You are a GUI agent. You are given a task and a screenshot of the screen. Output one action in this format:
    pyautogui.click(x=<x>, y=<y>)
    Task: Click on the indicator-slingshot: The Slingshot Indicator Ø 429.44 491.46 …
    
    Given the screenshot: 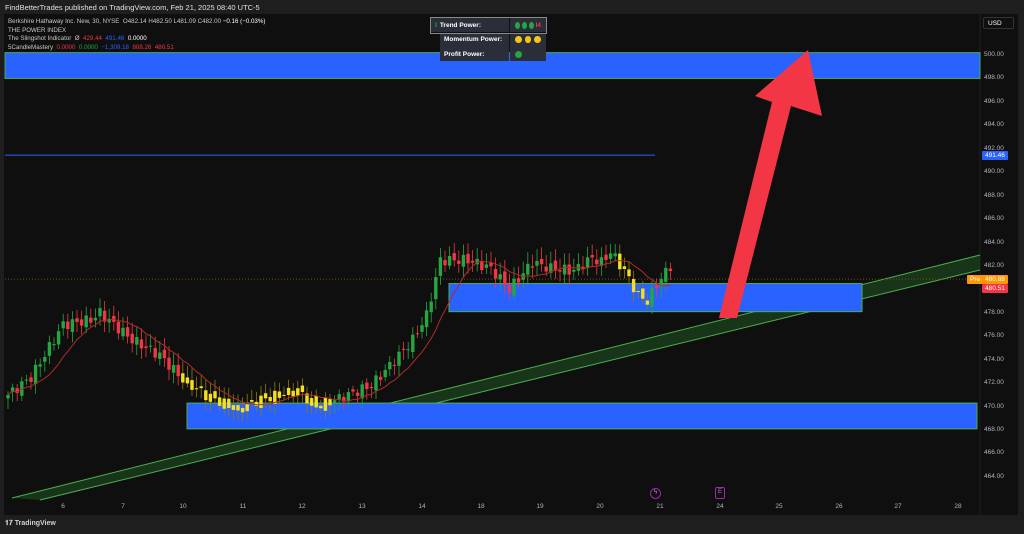 What is the action you would take?
    pyautogui.click(x=136, y=39)
    